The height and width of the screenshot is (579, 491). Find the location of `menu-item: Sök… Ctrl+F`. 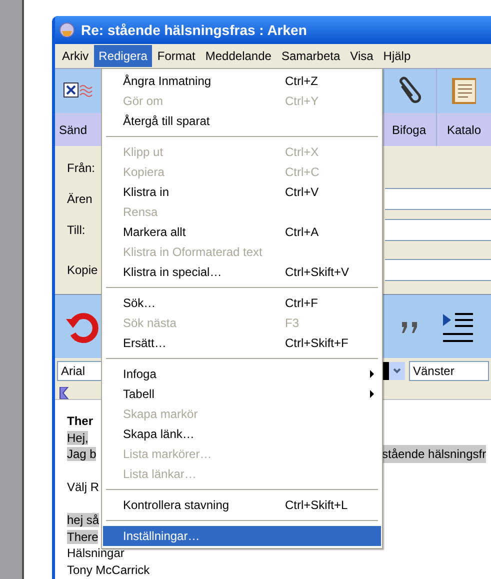

menu-item: Sök… Ctrl+F is located at coordinates (242, 303).